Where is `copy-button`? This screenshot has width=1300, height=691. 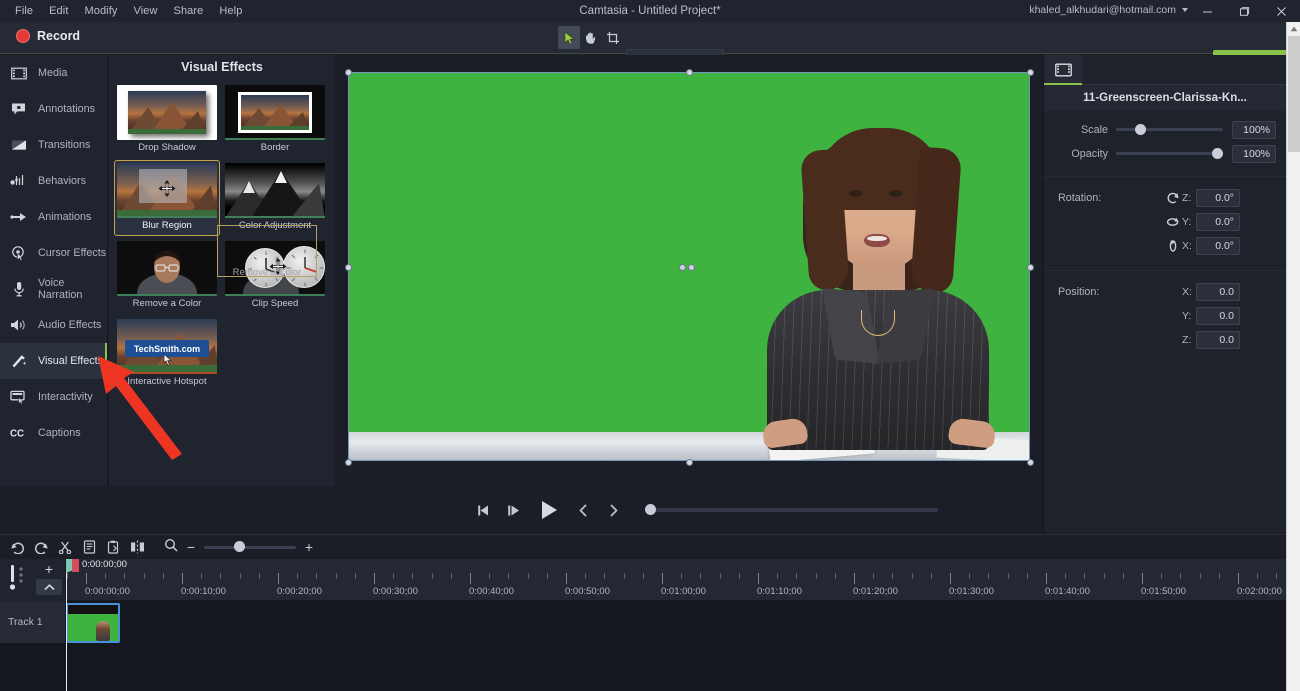
copy-button is located at coordinates (89, 547).